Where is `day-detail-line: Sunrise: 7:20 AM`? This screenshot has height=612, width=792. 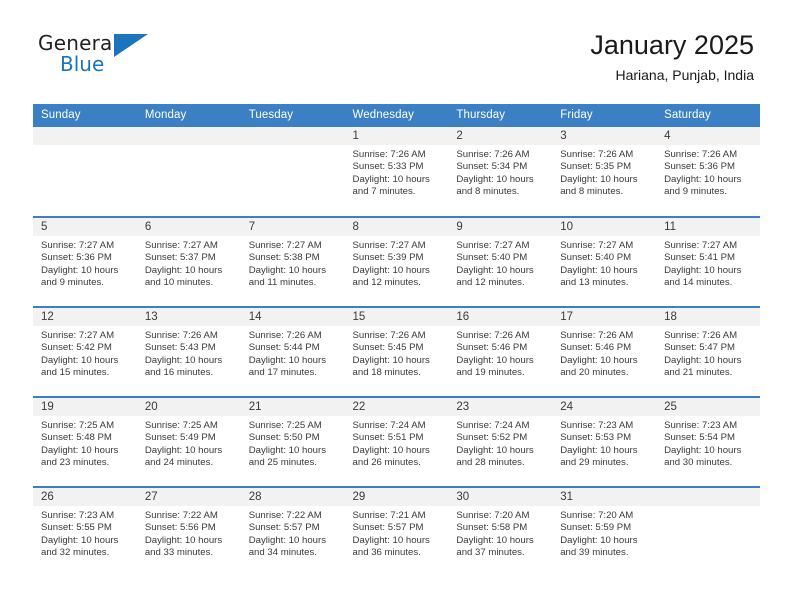 day-detail-line: Sunrise: 7:20 AM is located at coordinates (597, 515).